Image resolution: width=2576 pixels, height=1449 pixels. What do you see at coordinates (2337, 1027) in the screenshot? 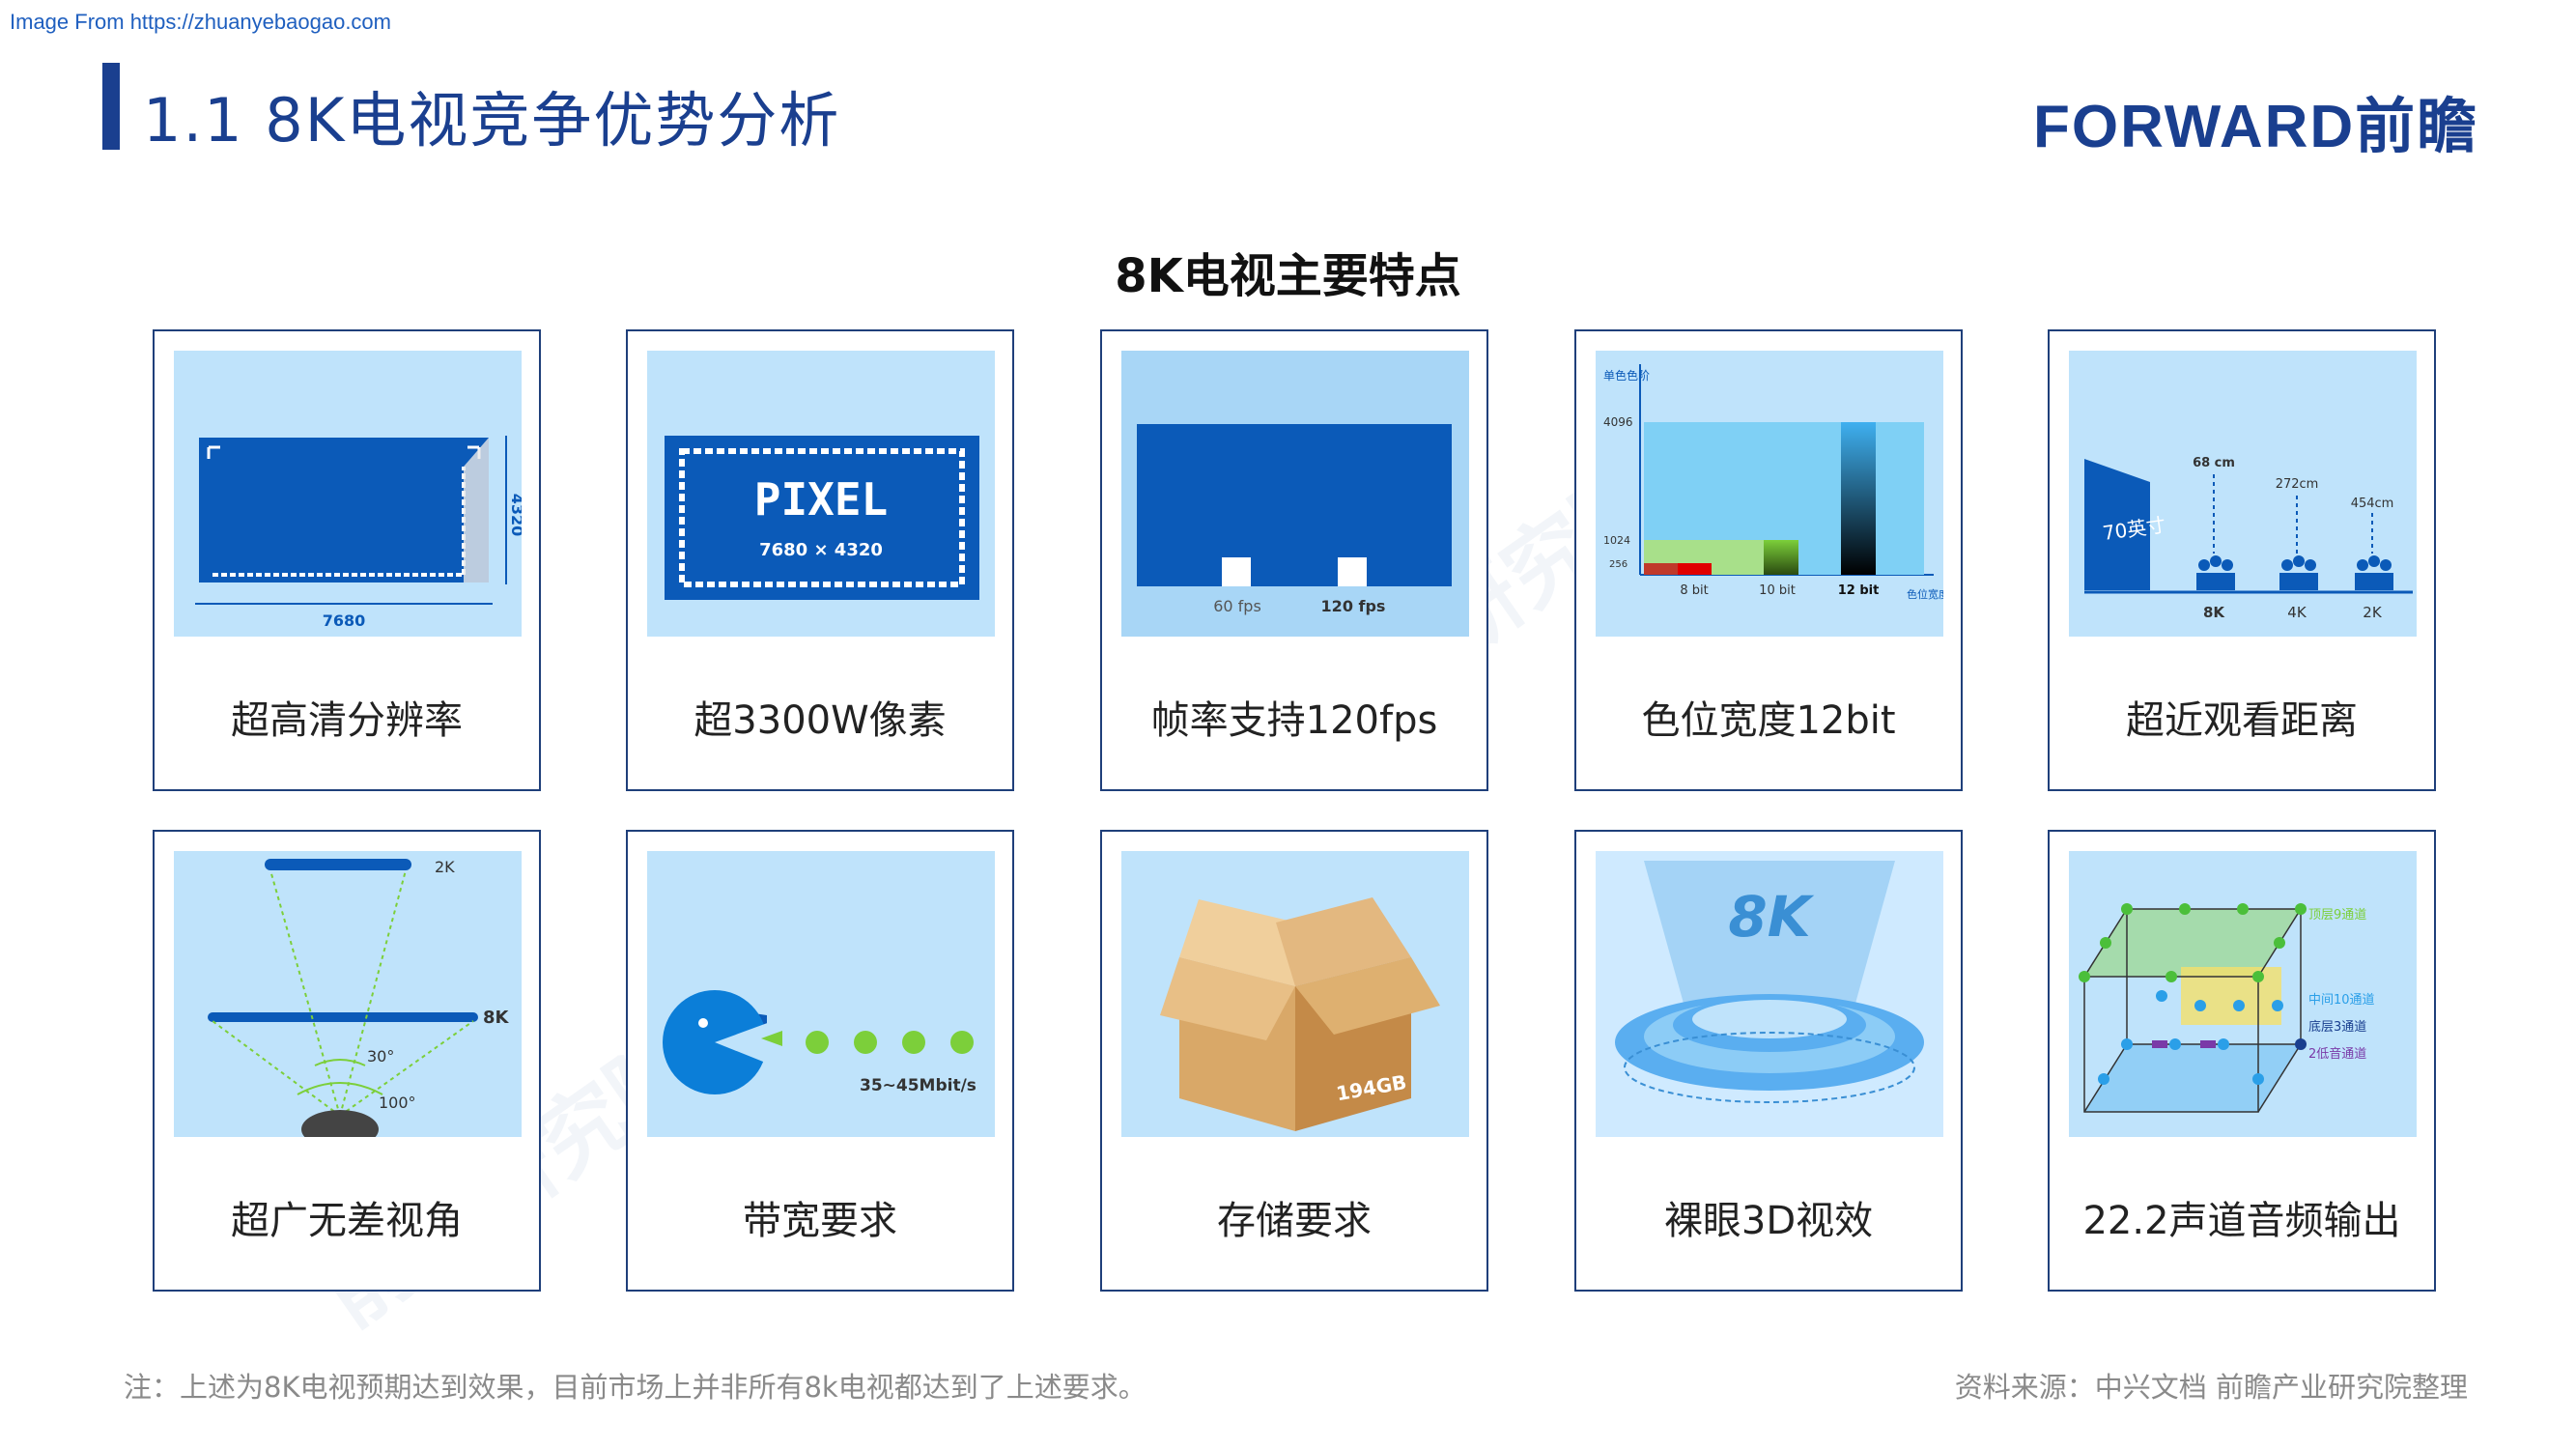
I see `audio-bottom: 底层3通道` at bounding box center [2337, 1027].